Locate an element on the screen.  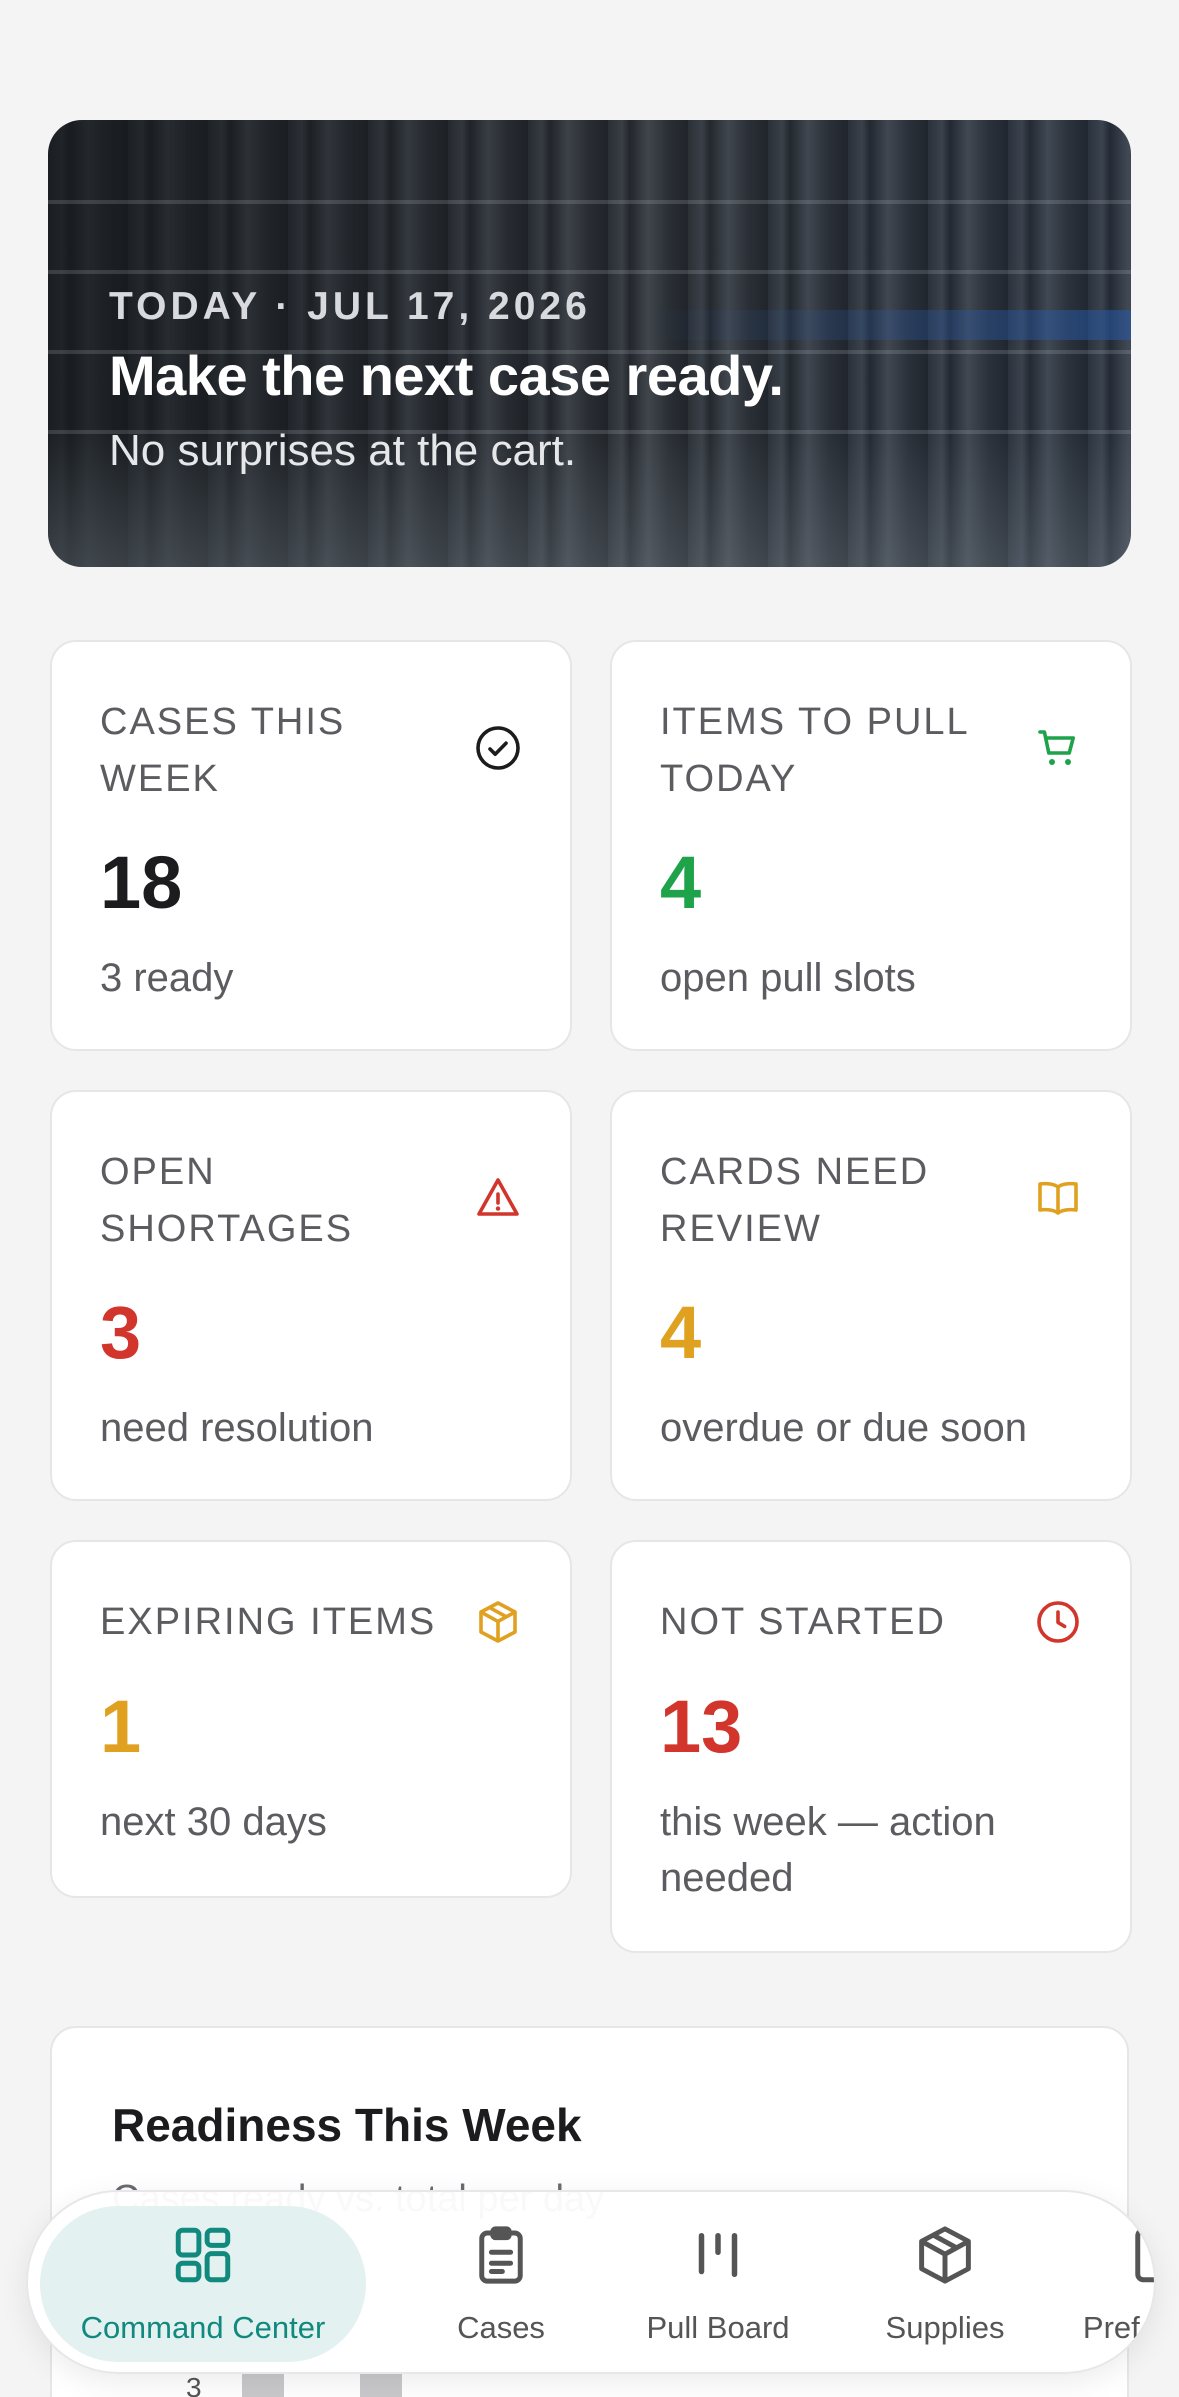
stat-label: NOT STARTED is located at coordinates (803, 1622).